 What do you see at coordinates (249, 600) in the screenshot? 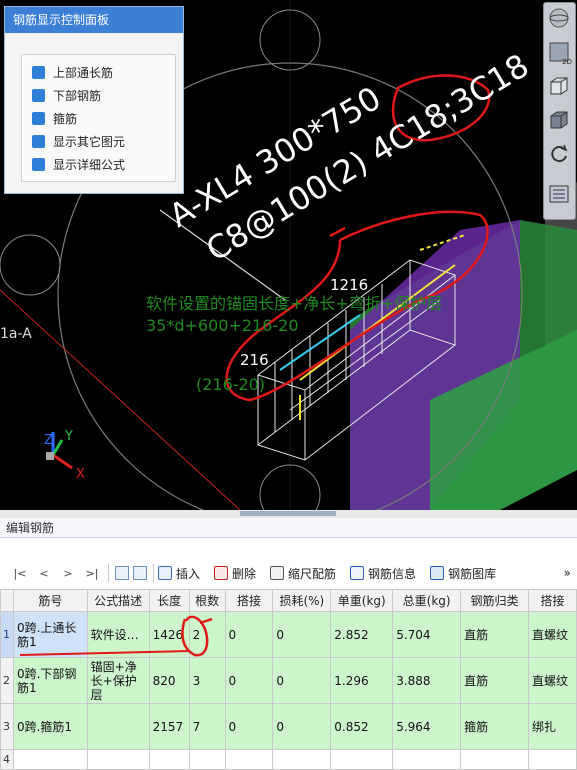
I see `header-lap: 搭接` at bounding box center [249, 600].